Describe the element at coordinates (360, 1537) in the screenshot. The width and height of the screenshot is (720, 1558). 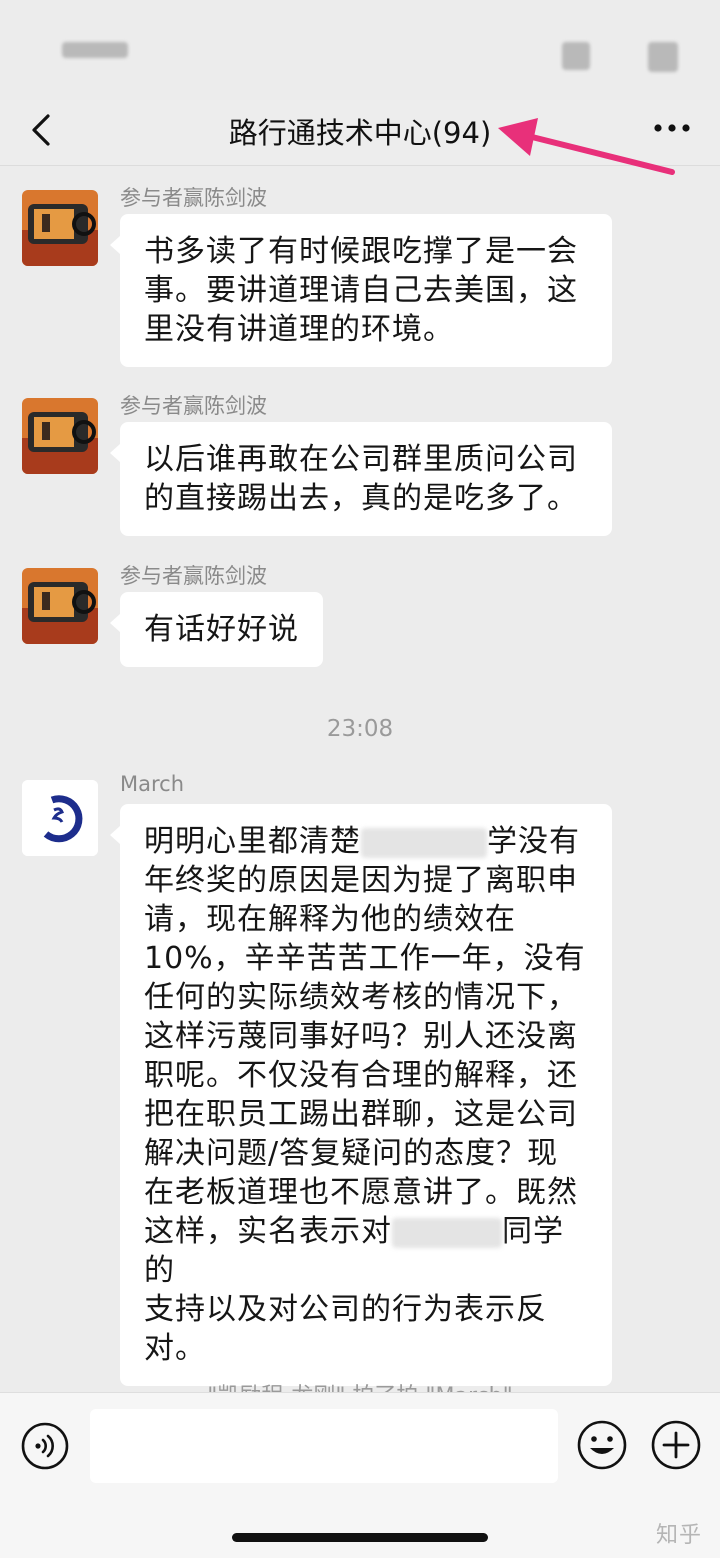
I see `home-indicator` at that location.